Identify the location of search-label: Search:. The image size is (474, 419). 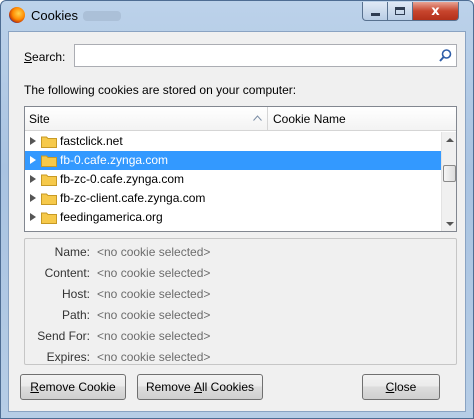
(45, 57).